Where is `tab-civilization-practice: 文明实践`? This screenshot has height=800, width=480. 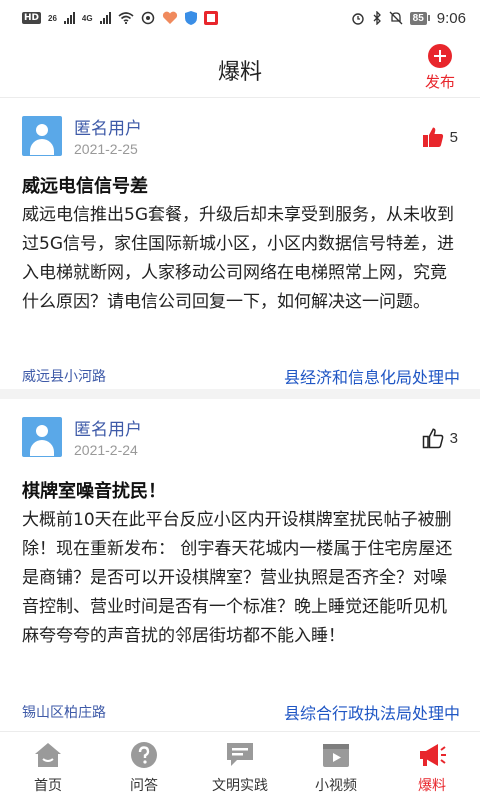 tab-civilization-practice: 文明实践 is located at coordinates (240, 766).